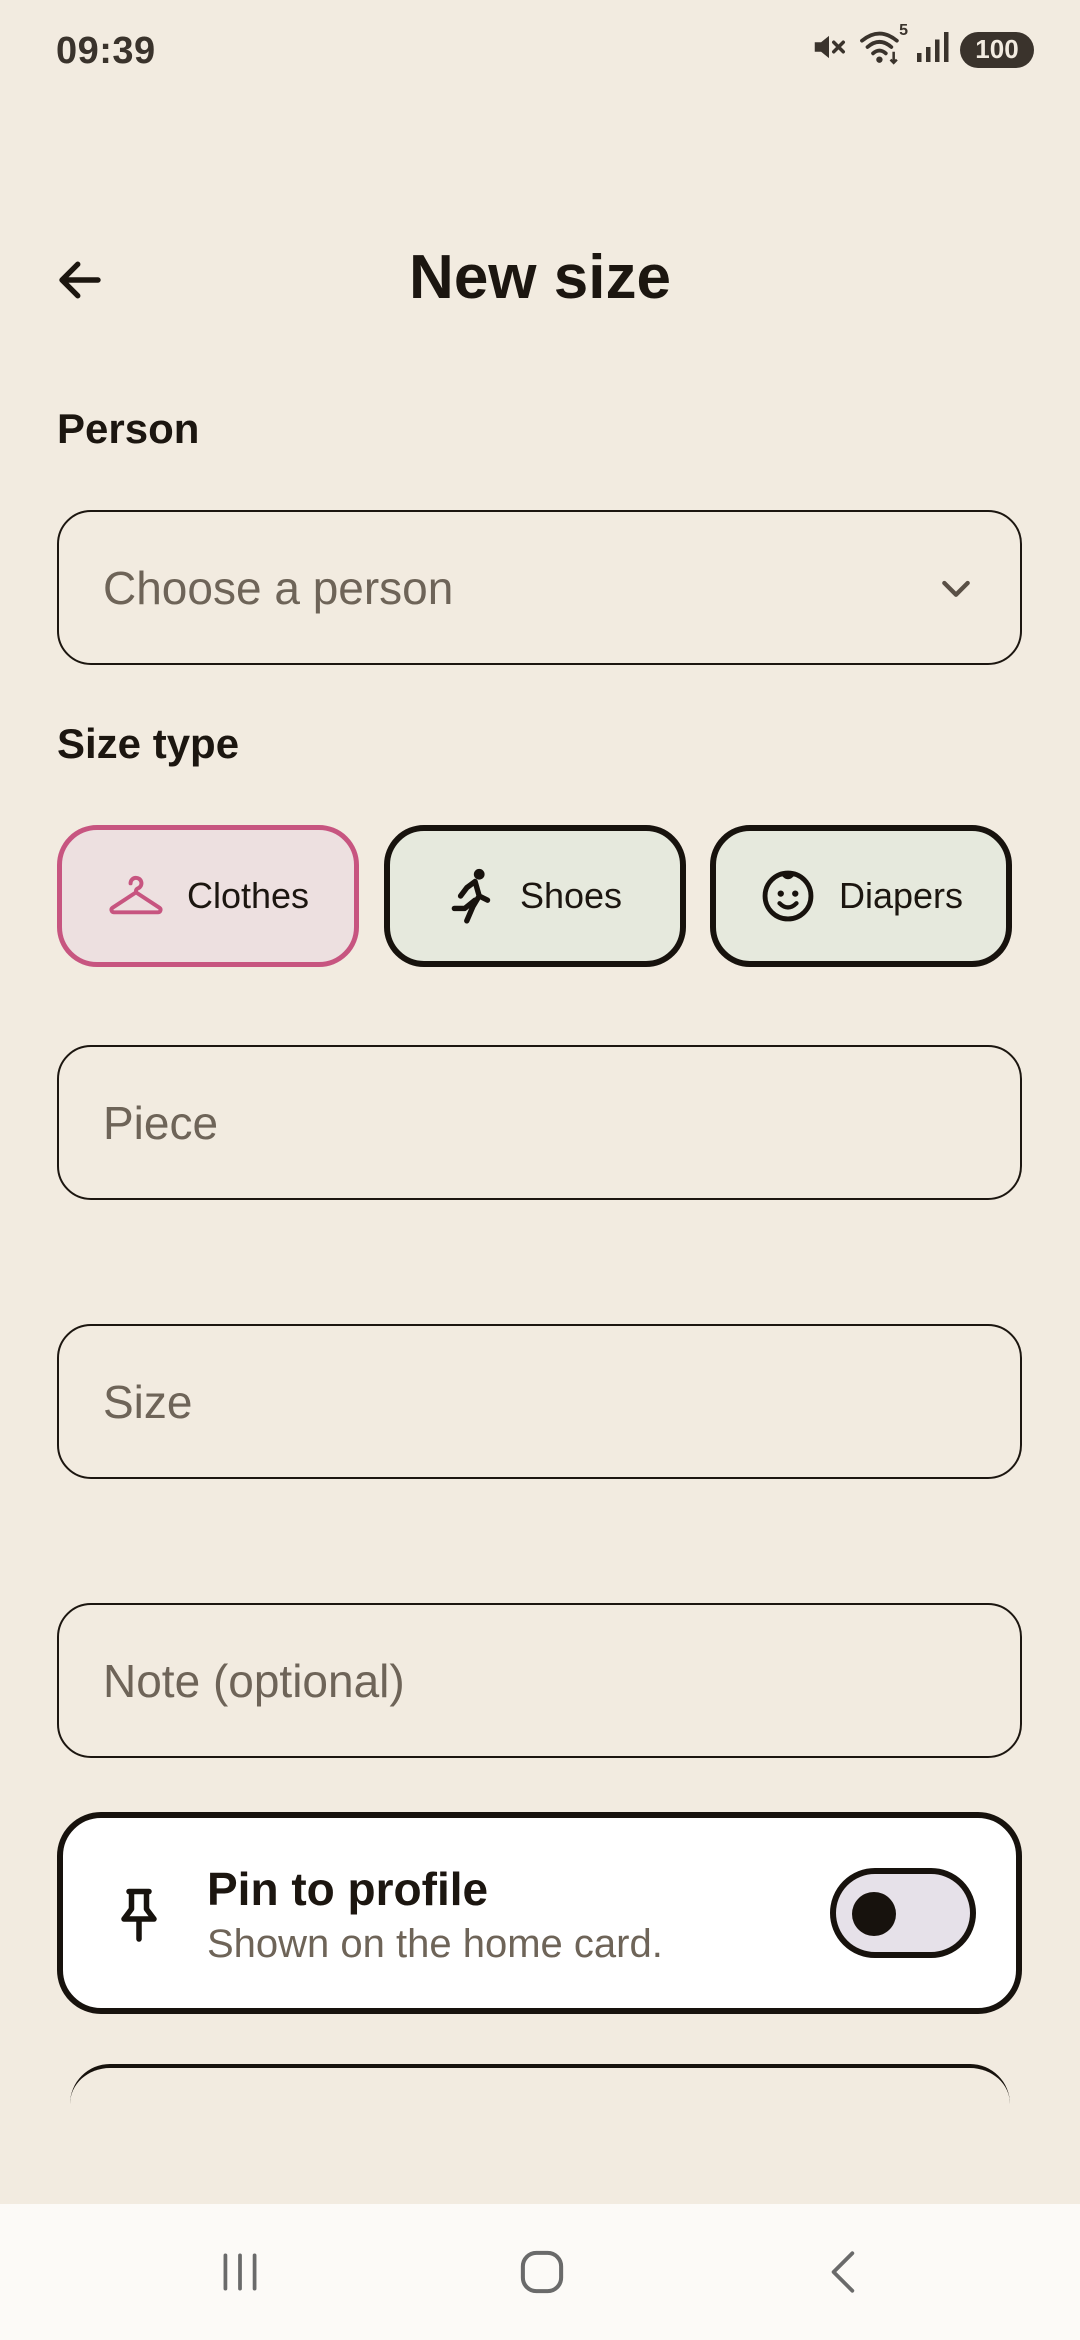  What do you see at coordinates (539, 1680) in the screenshot?
I see `note-input: Note (optional)` at bounding box center [539, 1680].